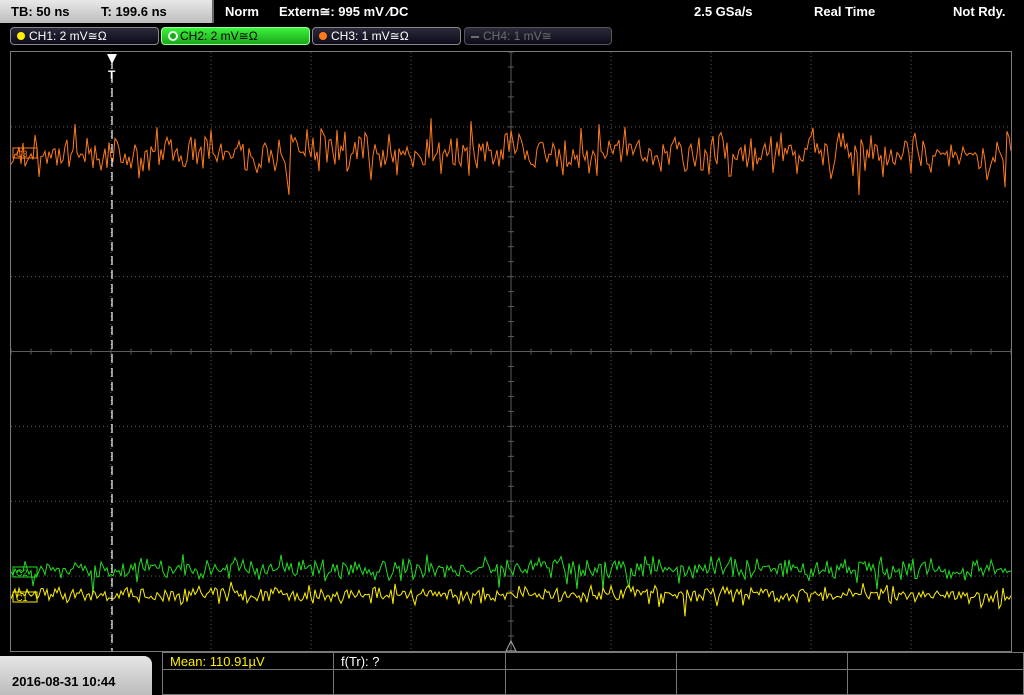  I want to click on tab-ch1: CH1: 2 mV≅Ω, so click(84, 36).